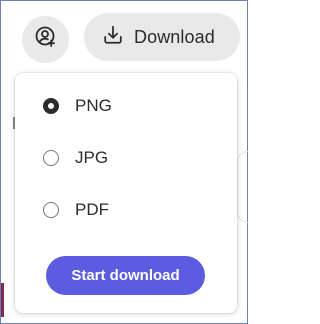 This screenshot has width=320, height=324. I want to click on format-option-png: PNG, so click(77, 106).